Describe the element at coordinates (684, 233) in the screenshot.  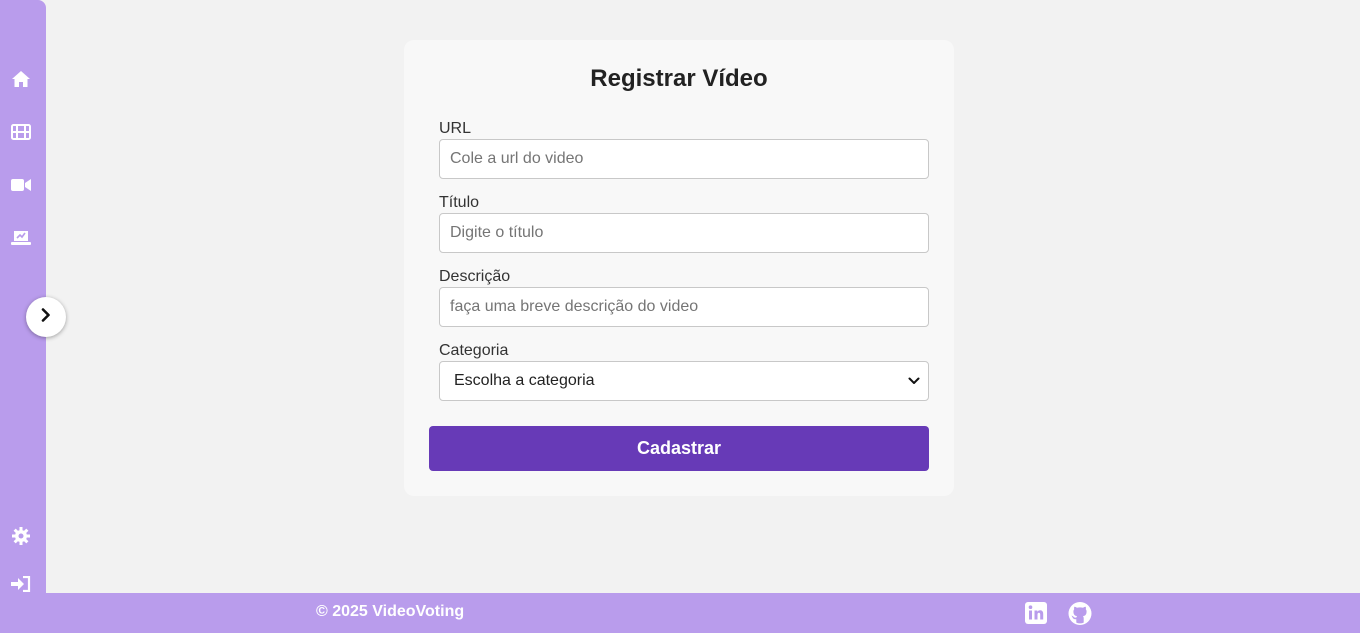
I see `title-input` at that location.